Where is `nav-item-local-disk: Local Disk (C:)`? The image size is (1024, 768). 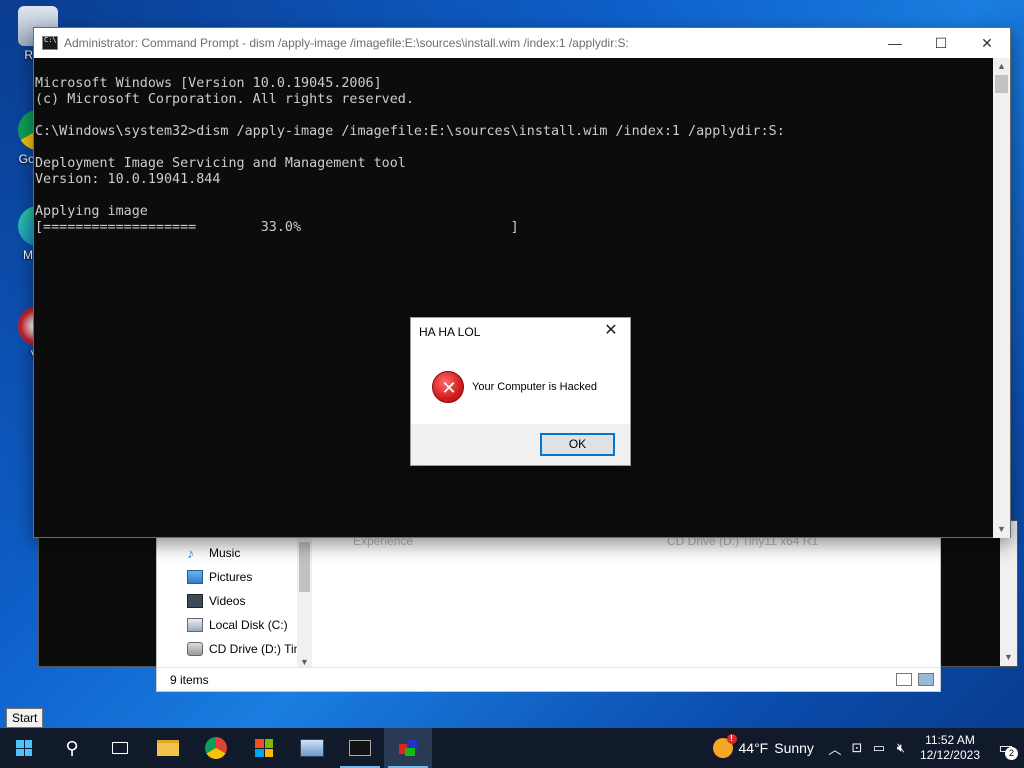 nav-item-local-disk: Local Disk (C:) is located at coordinates (237, 625).